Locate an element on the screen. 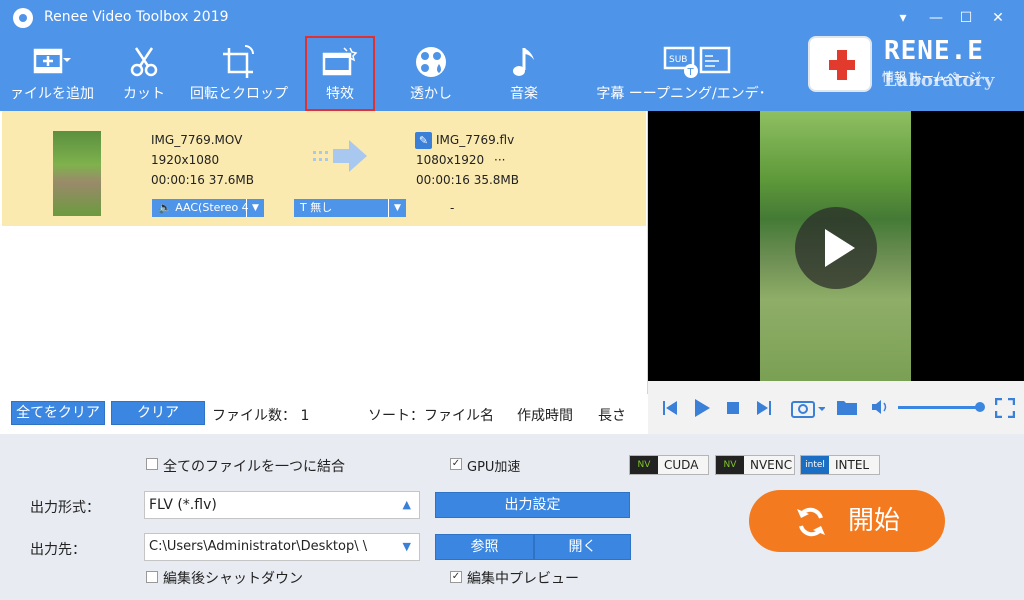 The height and width of the screenshot is (600, 1024). effects-icon is located at coordinates (340, 61).